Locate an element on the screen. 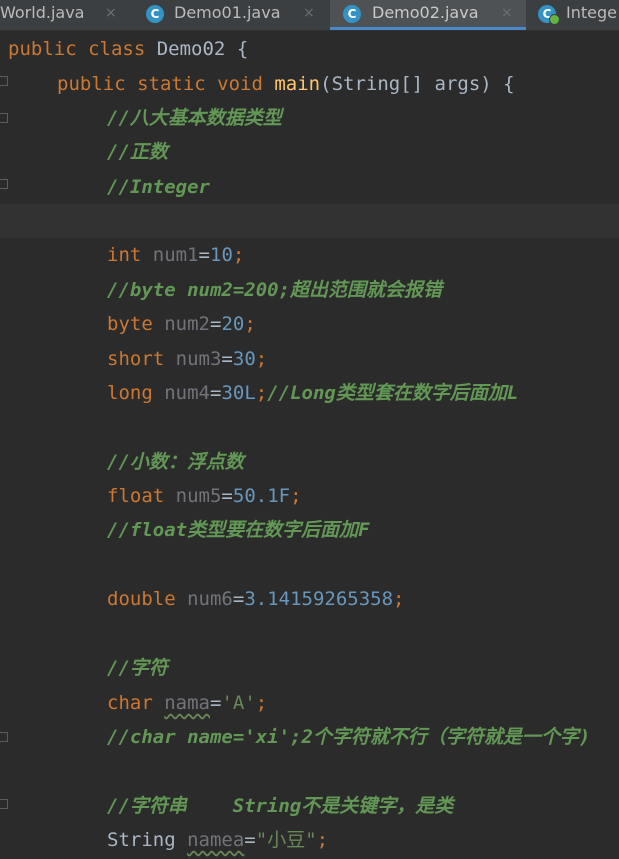 Image resolution: width=619 pixels, height=859 pixels. variable-name: namea is located at coordinates (216, 840).